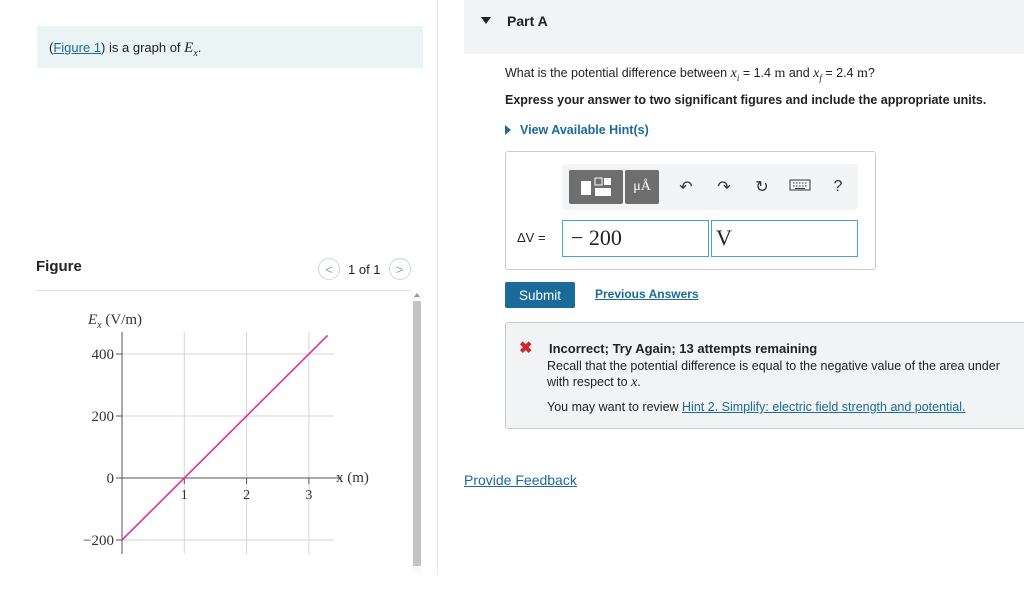 This screenshot has width=1024, height=611. I want to click on help-icon: ?, so click(838, 186).